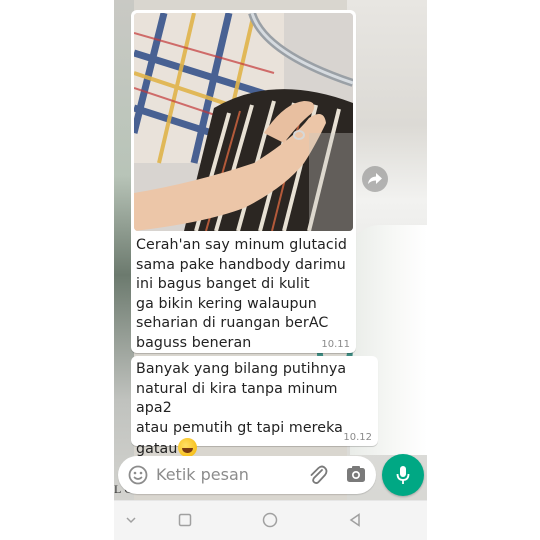 This screenshot has height=540, width=540. What do you see at coordinates (188, 447) in the screenshot?
I see `rolling-on-floor-laughing-emoji` at bounding box center [188, 447].